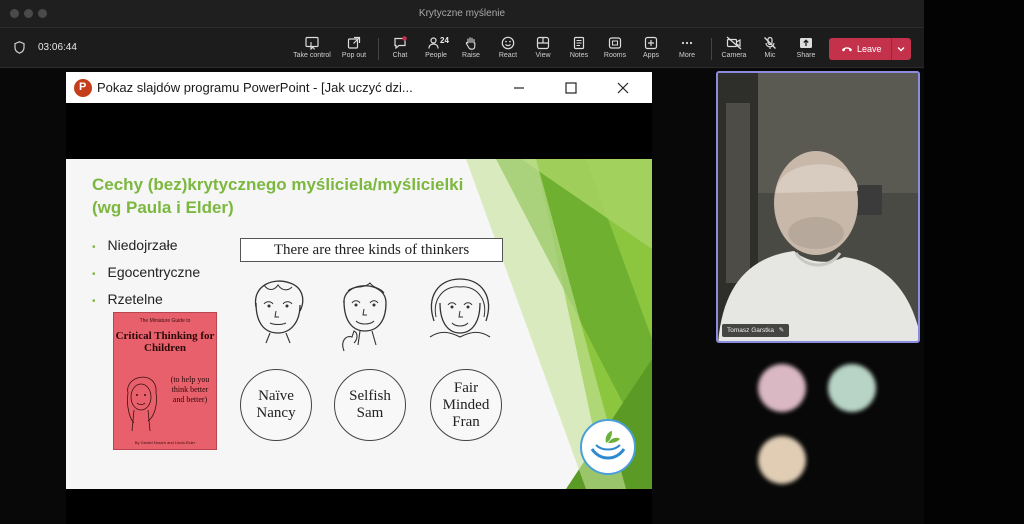 The width and height of the screenshot is (1024, 524). What do you see at coordinates (400, 43) in the screenshot?
I see `chat-icon` at bounding box center [400, 43].